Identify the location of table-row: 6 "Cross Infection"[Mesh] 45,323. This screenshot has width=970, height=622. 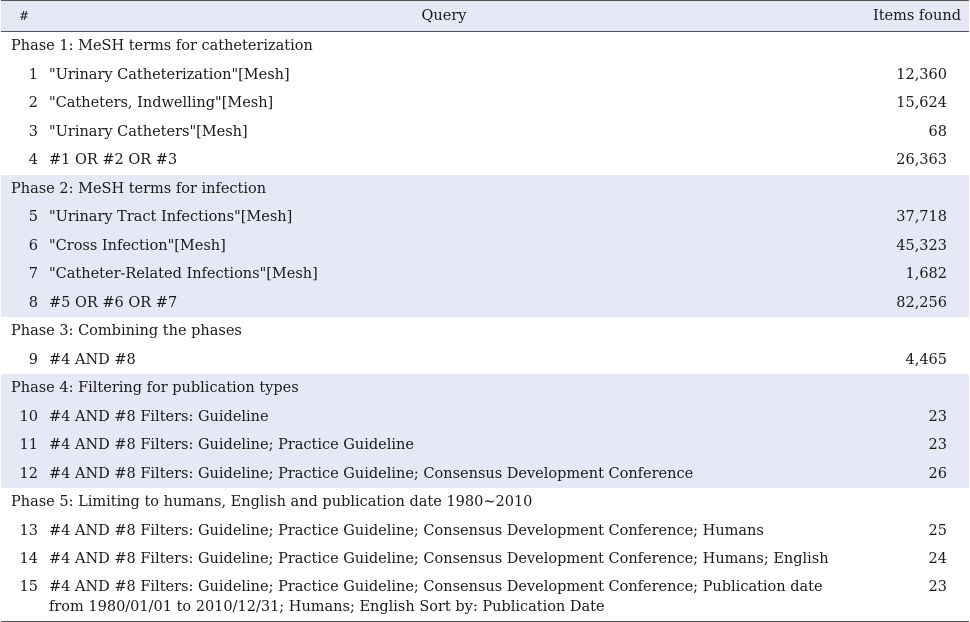
(485, 245).